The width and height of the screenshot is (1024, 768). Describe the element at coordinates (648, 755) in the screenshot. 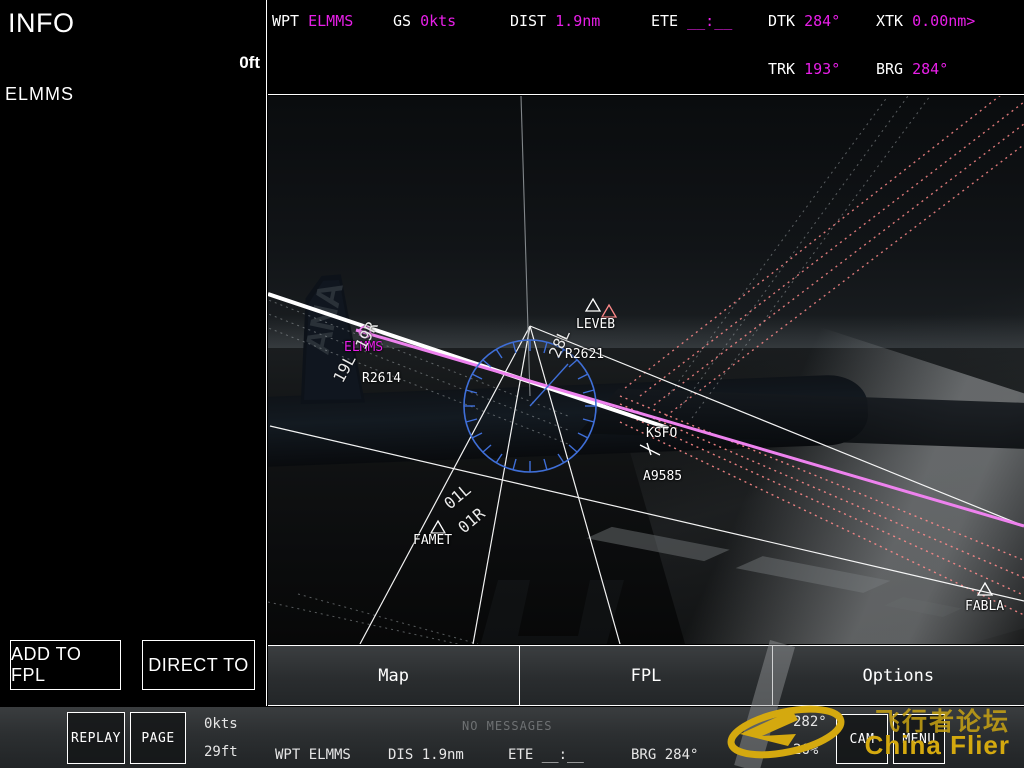

I see `status-label-brg: BRG` at that location.